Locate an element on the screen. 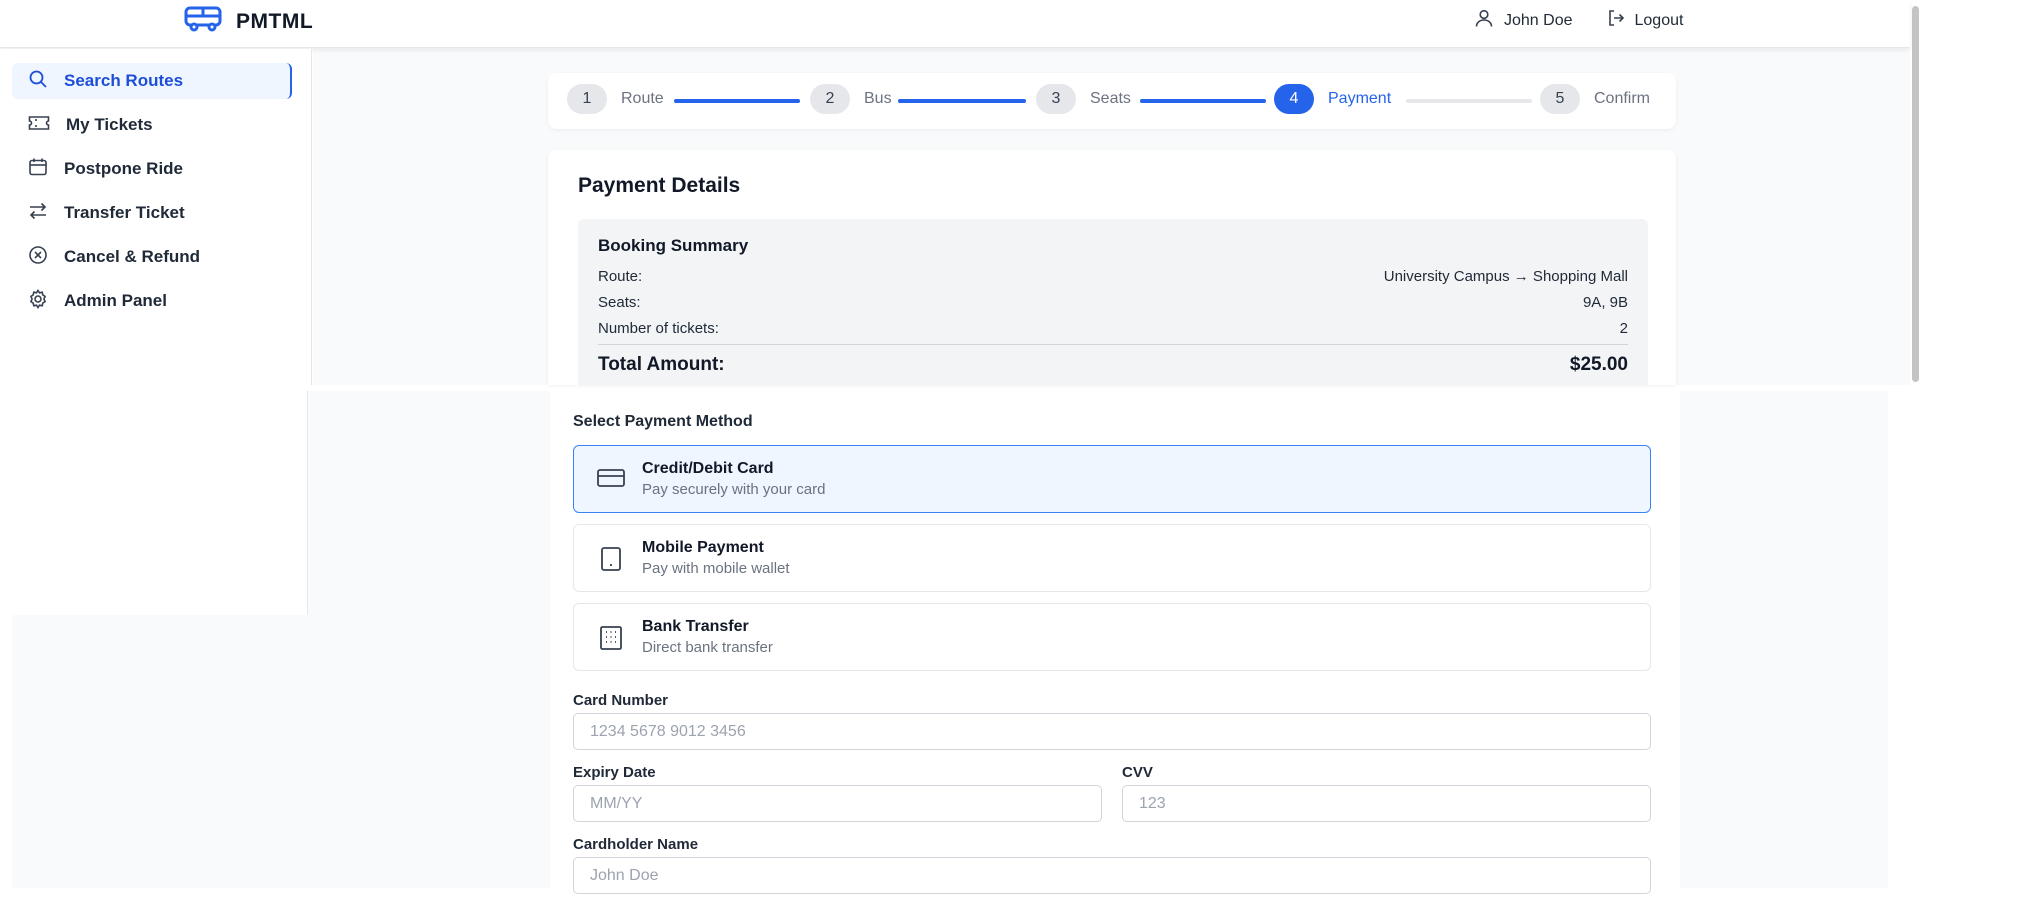 The height and width of the screenshot is (905, 2022). sidebar-item-admin-panel: Admin Panel is located at coordinates (152, 301).